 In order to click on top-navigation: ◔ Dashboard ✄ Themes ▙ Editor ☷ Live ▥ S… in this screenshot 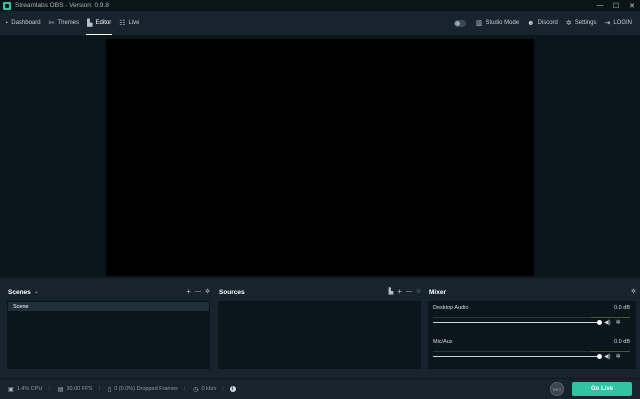, I will do `click(320, 23)`.